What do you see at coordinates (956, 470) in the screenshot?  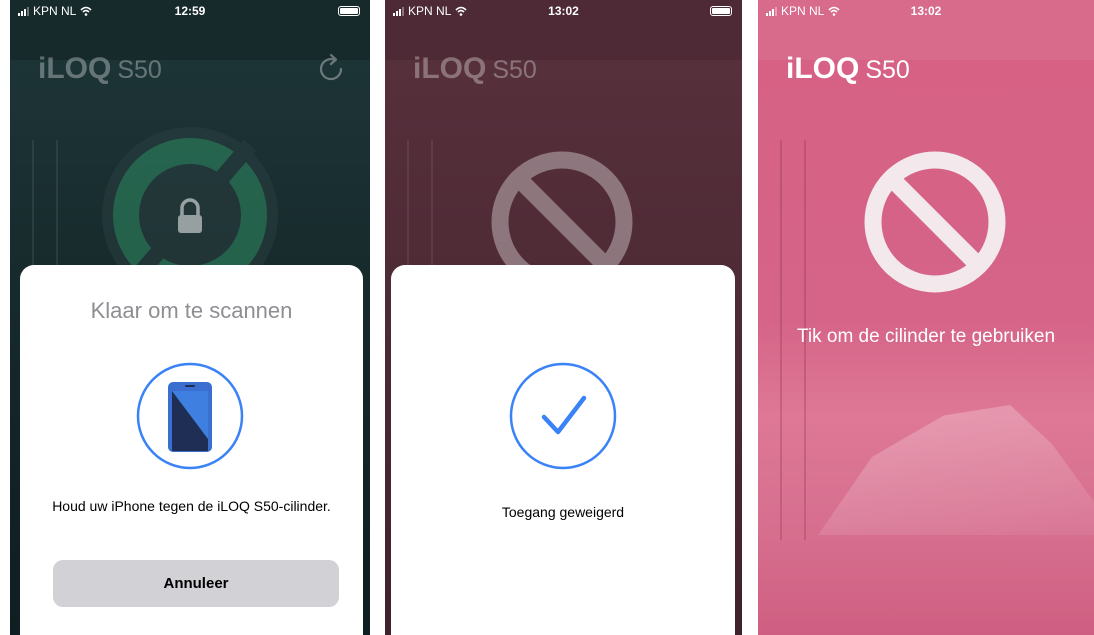 I see `mountain-image` at bounding box center [956, 470].